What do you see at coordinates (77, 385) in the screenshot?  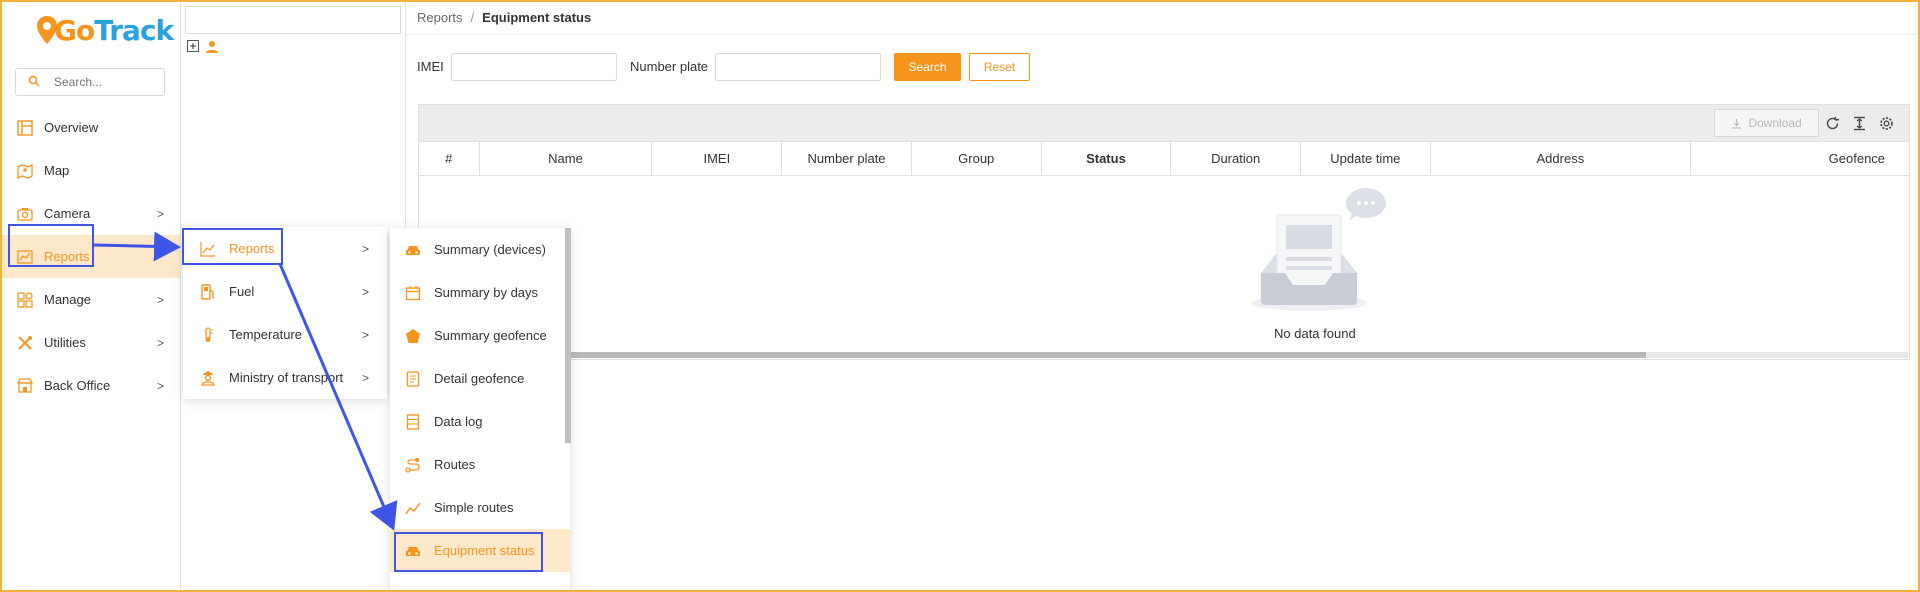 I see `sidebar-item-label: Back Office` at bounding box center [77, 385].